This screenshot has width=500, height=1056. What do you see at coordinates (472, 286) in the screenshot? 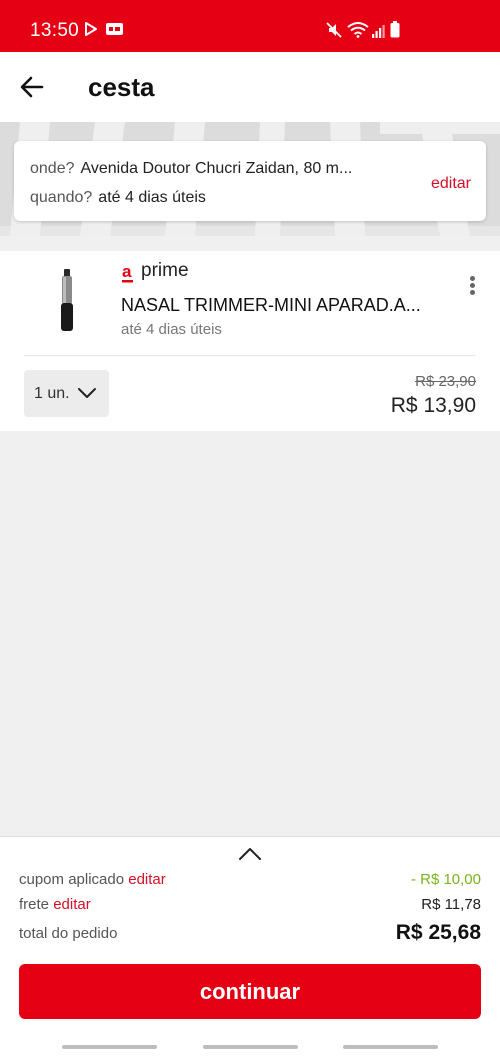
I see `more-vertical-icon` at bounding box center [472, 286].